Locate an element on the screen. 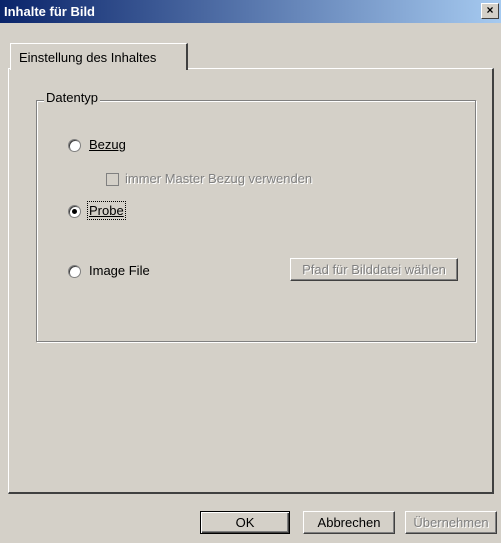  title-bar: Inhalte für Bild × is located at coordinates (250, 11).